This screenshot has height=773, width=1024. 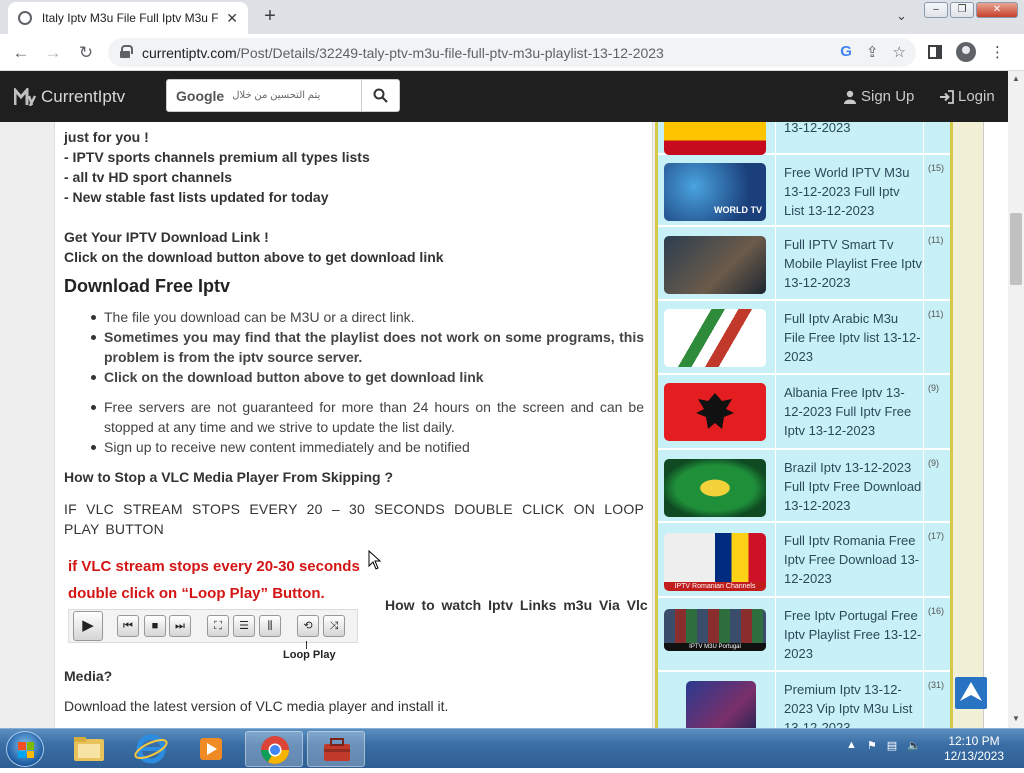 I want to click on playlist-icon: ☰, so click(x=244, y=626).